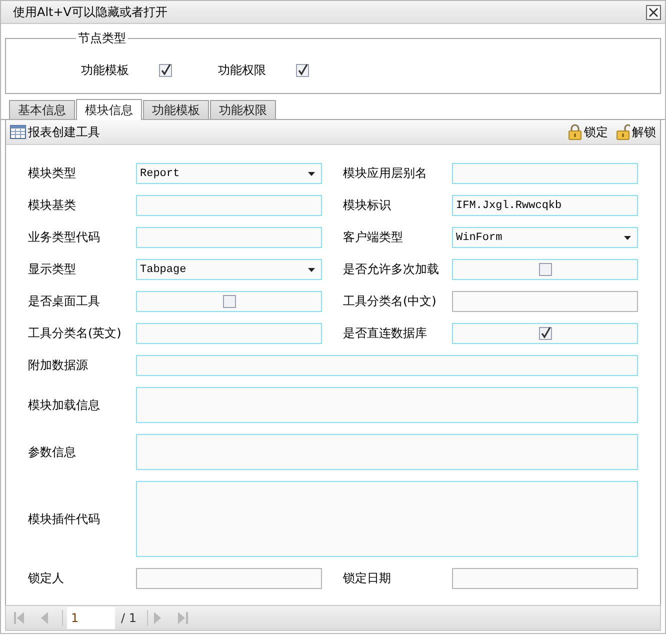  I want to click on field-label: 显示类型, so click(52, 269).